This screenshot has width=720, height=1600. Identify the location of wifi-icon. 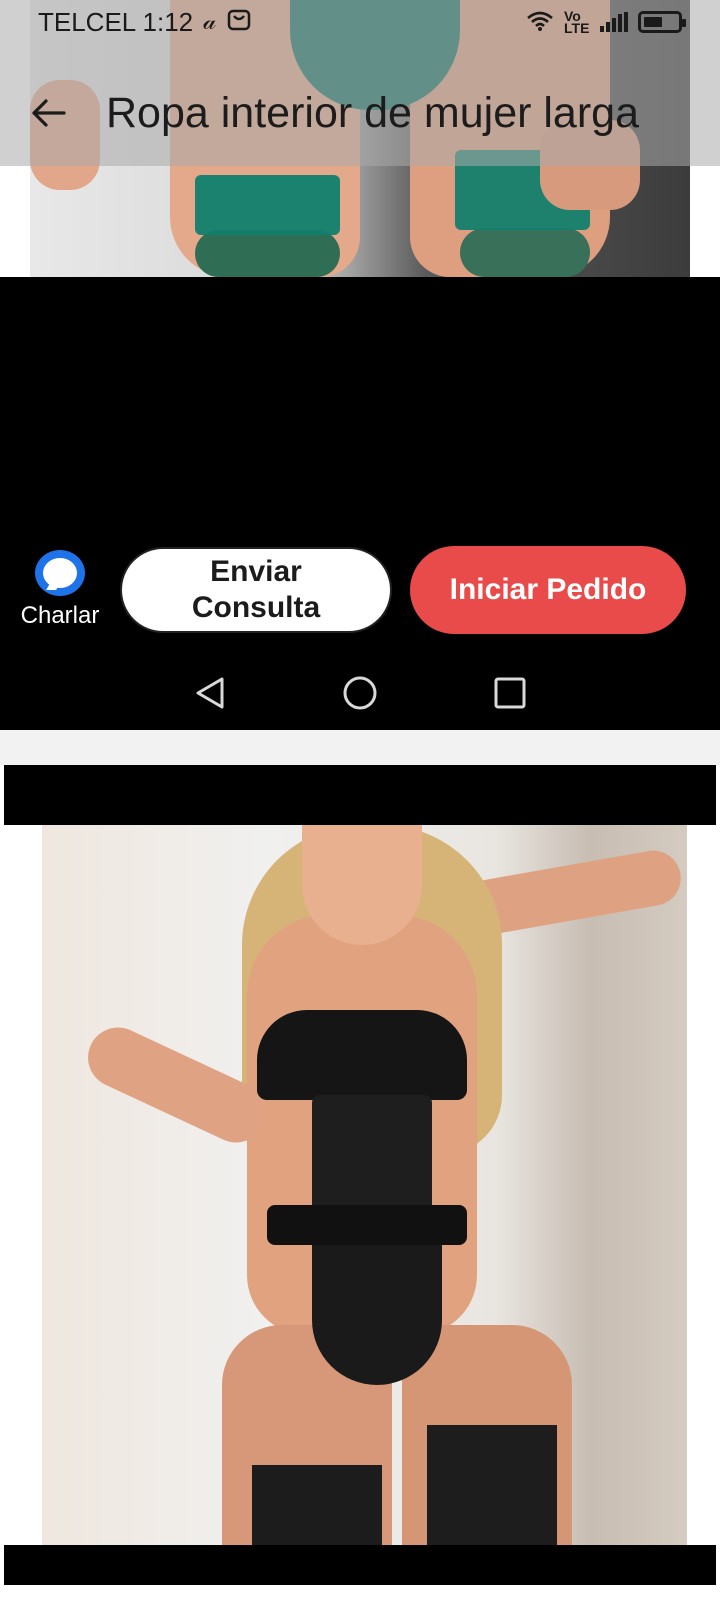
(540, 22).